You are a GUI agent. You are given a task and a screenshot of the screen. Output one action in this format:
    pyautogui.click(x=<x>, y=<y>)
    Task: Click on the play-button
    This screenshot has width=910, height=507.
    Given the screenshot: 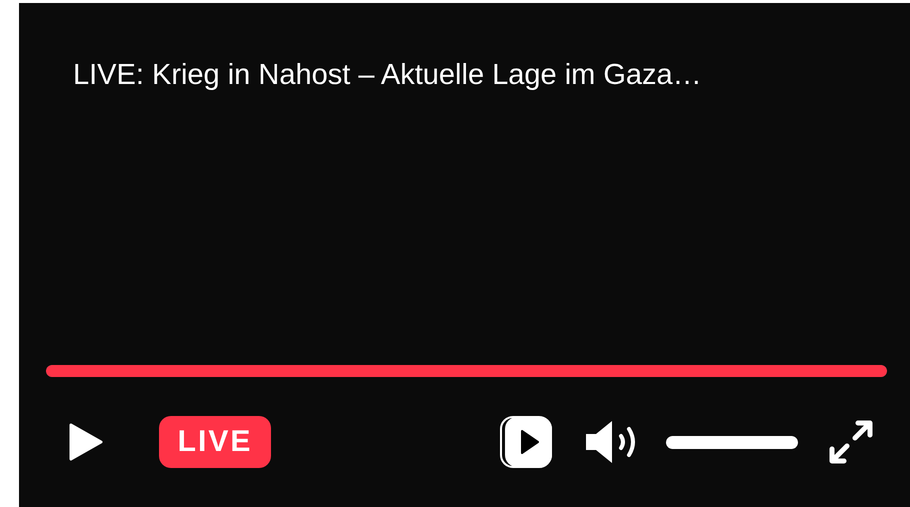 What is the action you would take?
    pyautogui.click(x=86, y=442)
    